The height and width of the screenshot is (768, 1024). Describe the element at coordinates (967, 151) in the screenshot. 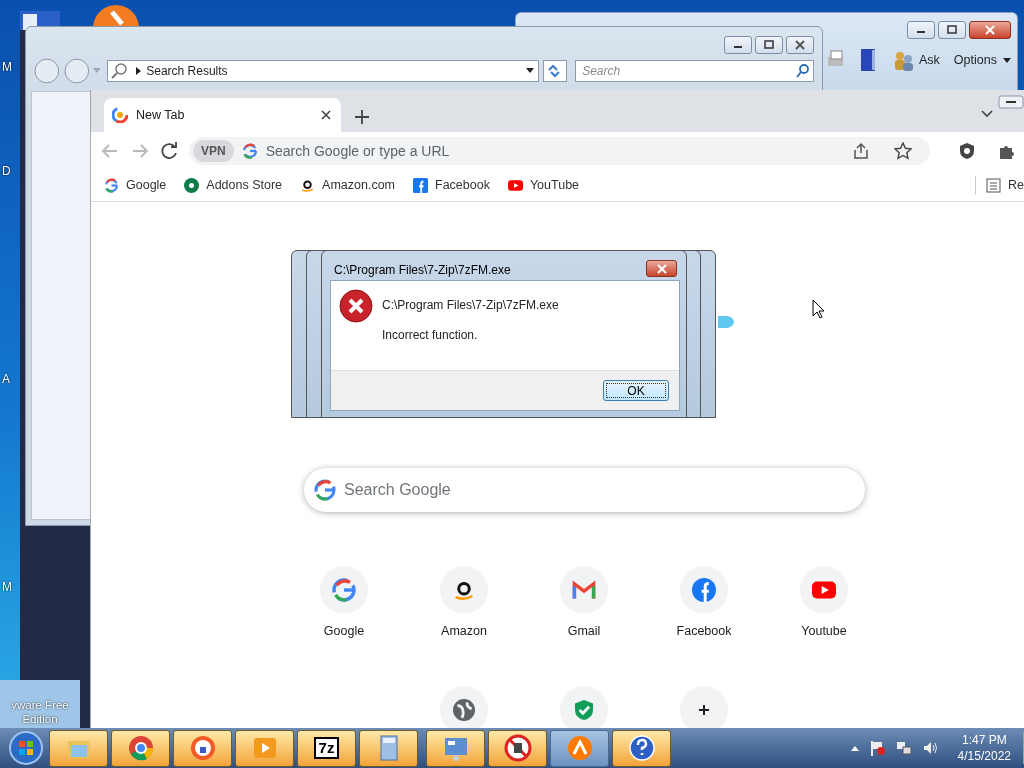

I see `shield-extension-icon` at that location.